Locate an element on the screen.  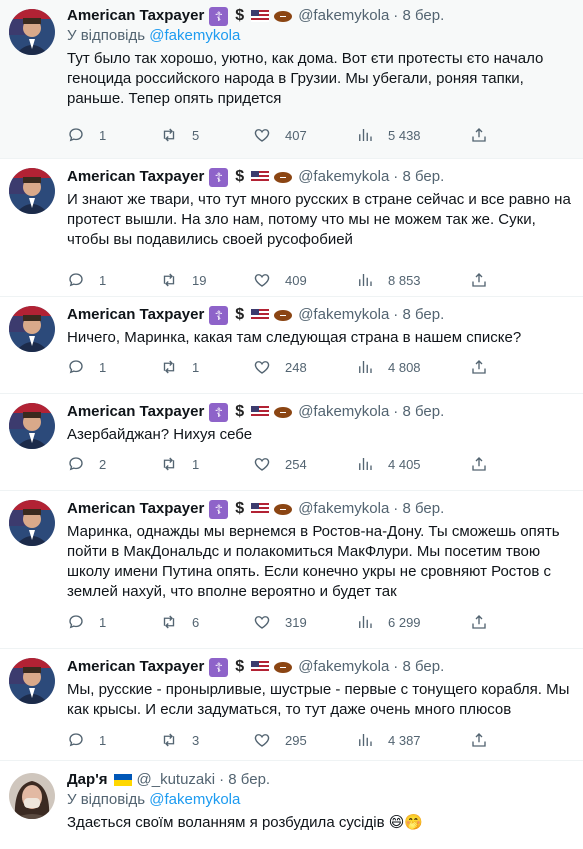
us-flag-icon is located at coordinates (260, 315).